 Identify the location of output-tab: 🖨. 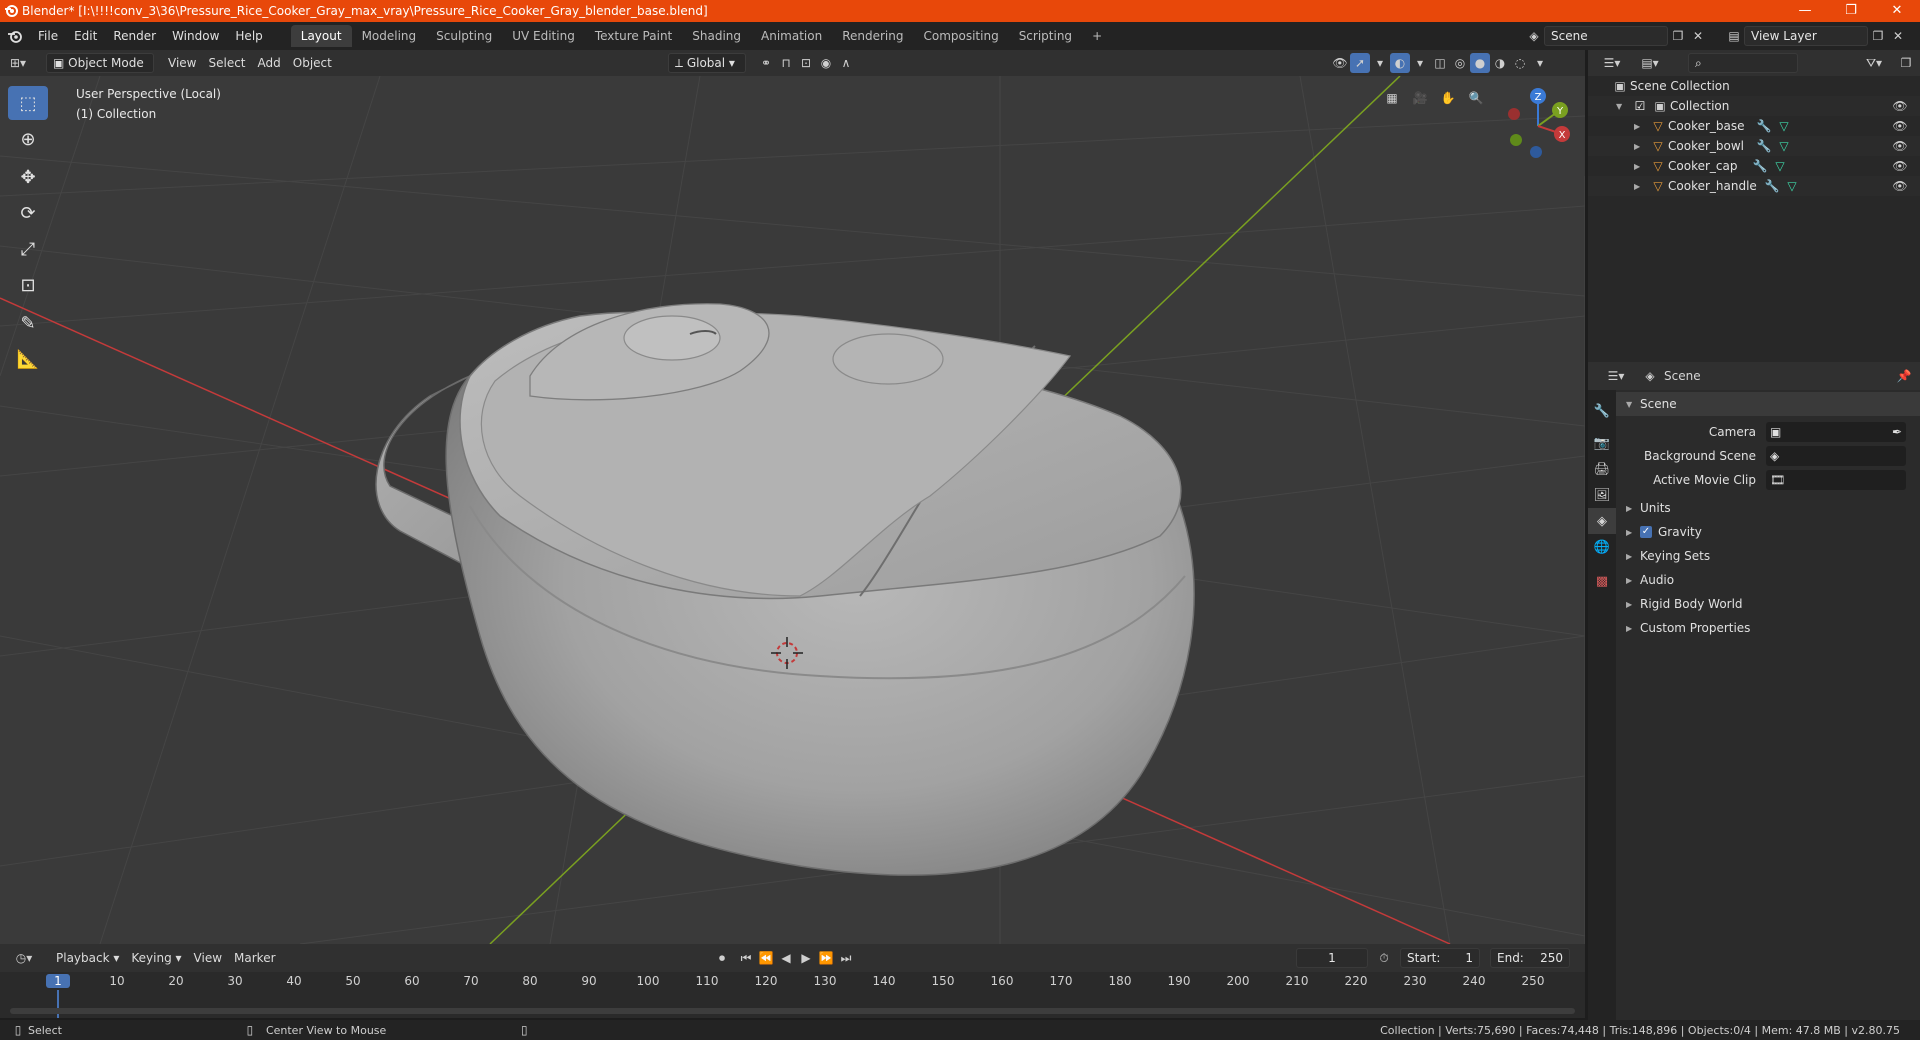
(1602, 469).